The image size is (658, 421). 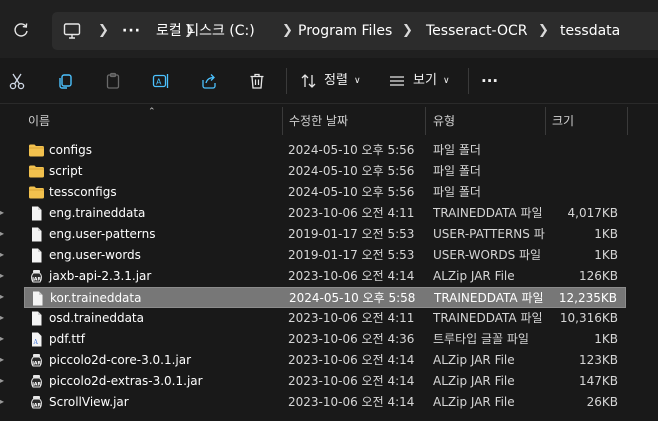 I want to click on column-size: 크기, so click(x=563, y=121).